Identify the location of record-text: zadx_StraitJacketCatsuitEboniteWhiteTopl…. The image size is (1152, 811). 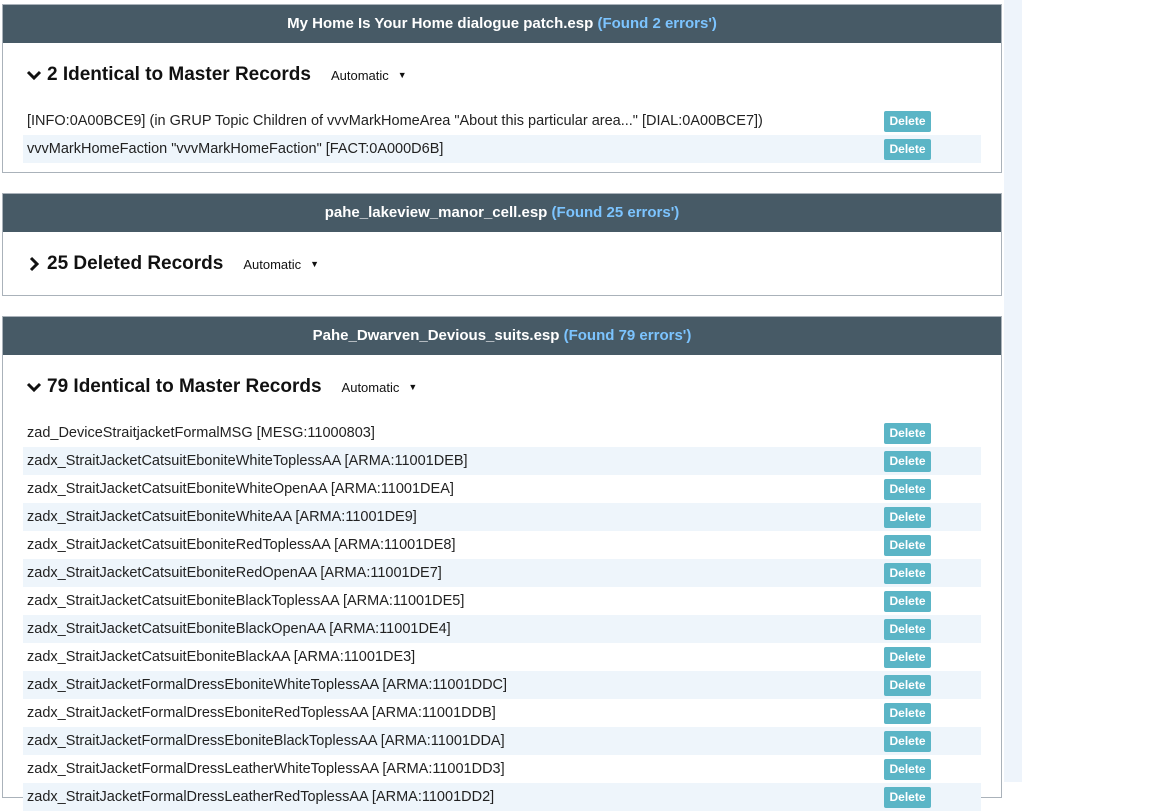
(247, 461).